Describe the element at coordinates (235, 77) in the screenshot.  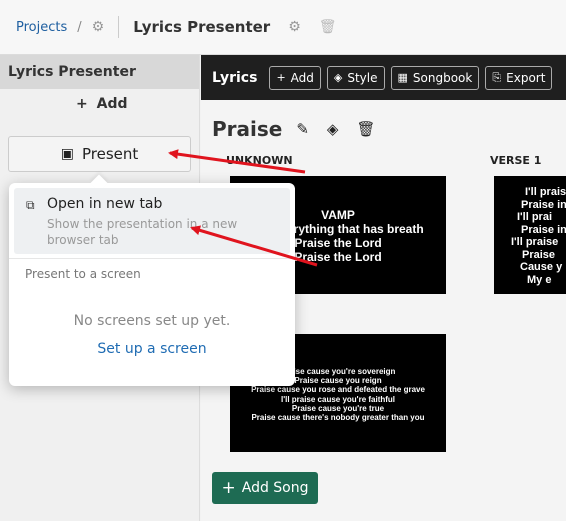
I see `toolbar-title: Lyrics` at that location.